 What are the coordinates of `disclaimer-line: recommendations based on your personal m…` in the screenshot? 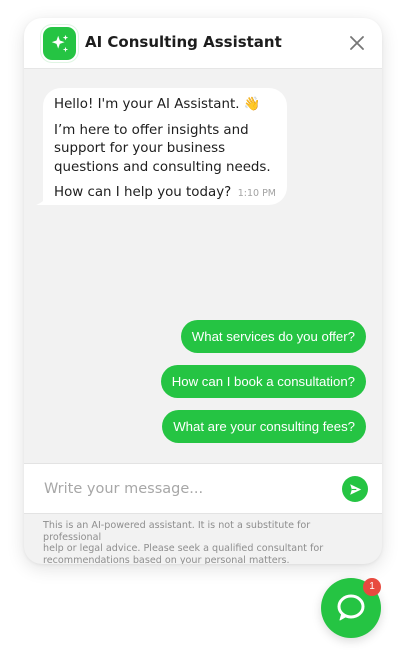 It's located at (166, 559).